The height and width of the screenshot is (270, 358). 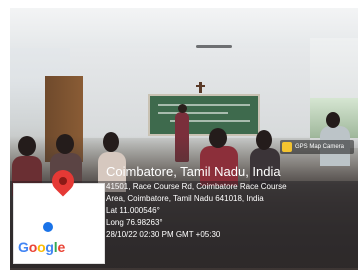 I want to click on longitude-text: Long 76.98263°, so click(x=134, y=222).